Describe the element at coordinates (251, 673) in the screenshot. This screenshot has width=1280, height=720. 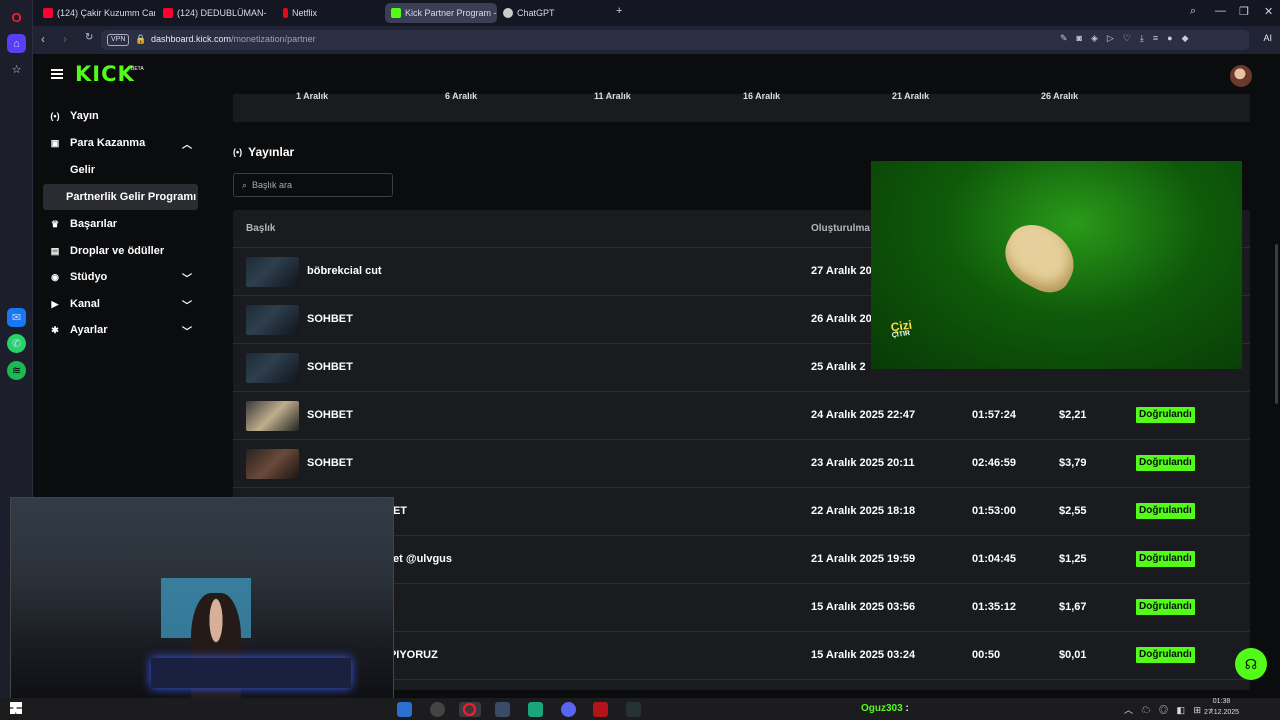
I see `webcam-keyboard` at that location.